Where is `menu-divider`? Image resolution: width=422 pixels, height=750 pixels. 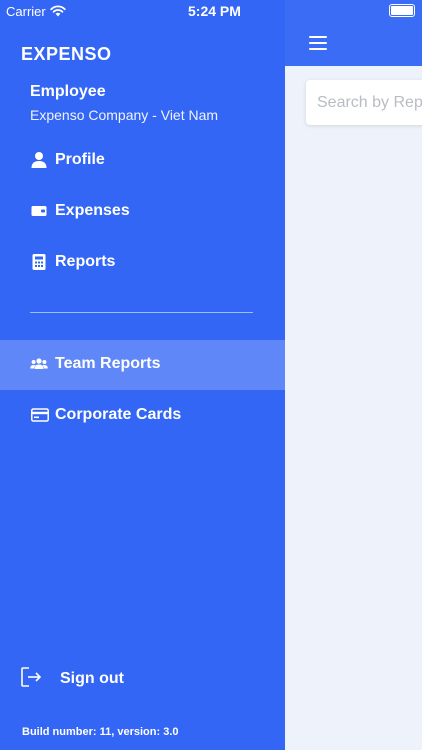
menu-divider is located at coordinates (141, 312).